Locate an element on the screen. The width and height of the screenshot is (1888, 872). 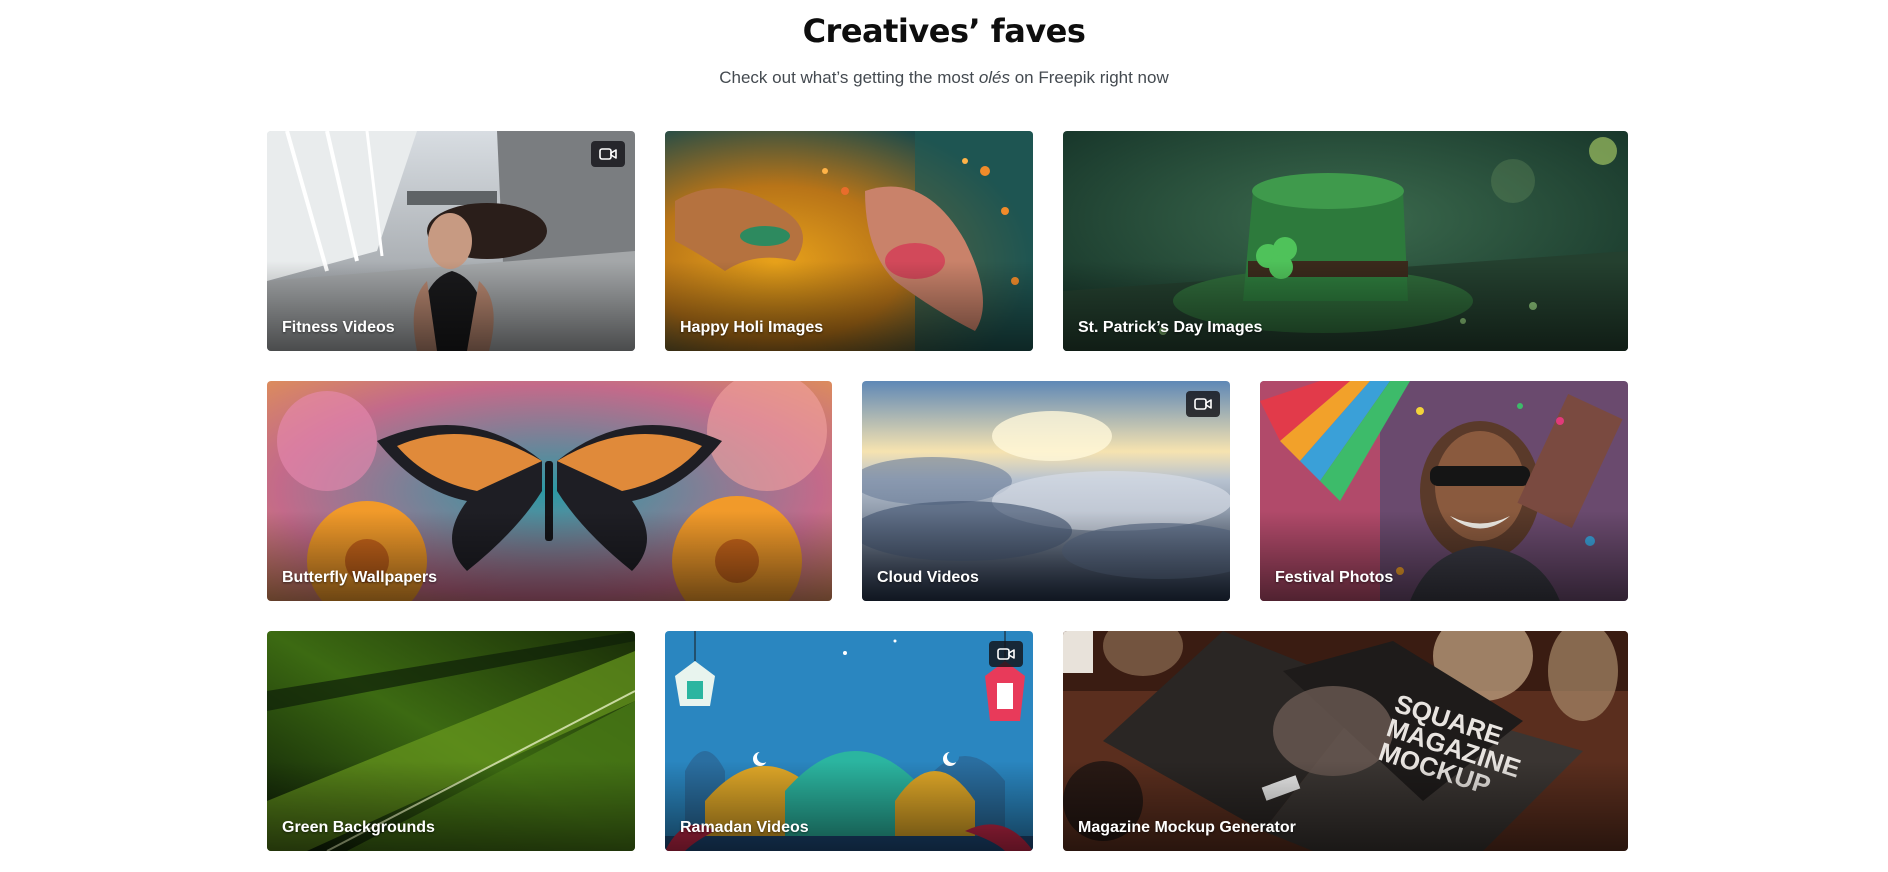
card-festival-photos: Festival Photos is located at coordinates (1444, 491).